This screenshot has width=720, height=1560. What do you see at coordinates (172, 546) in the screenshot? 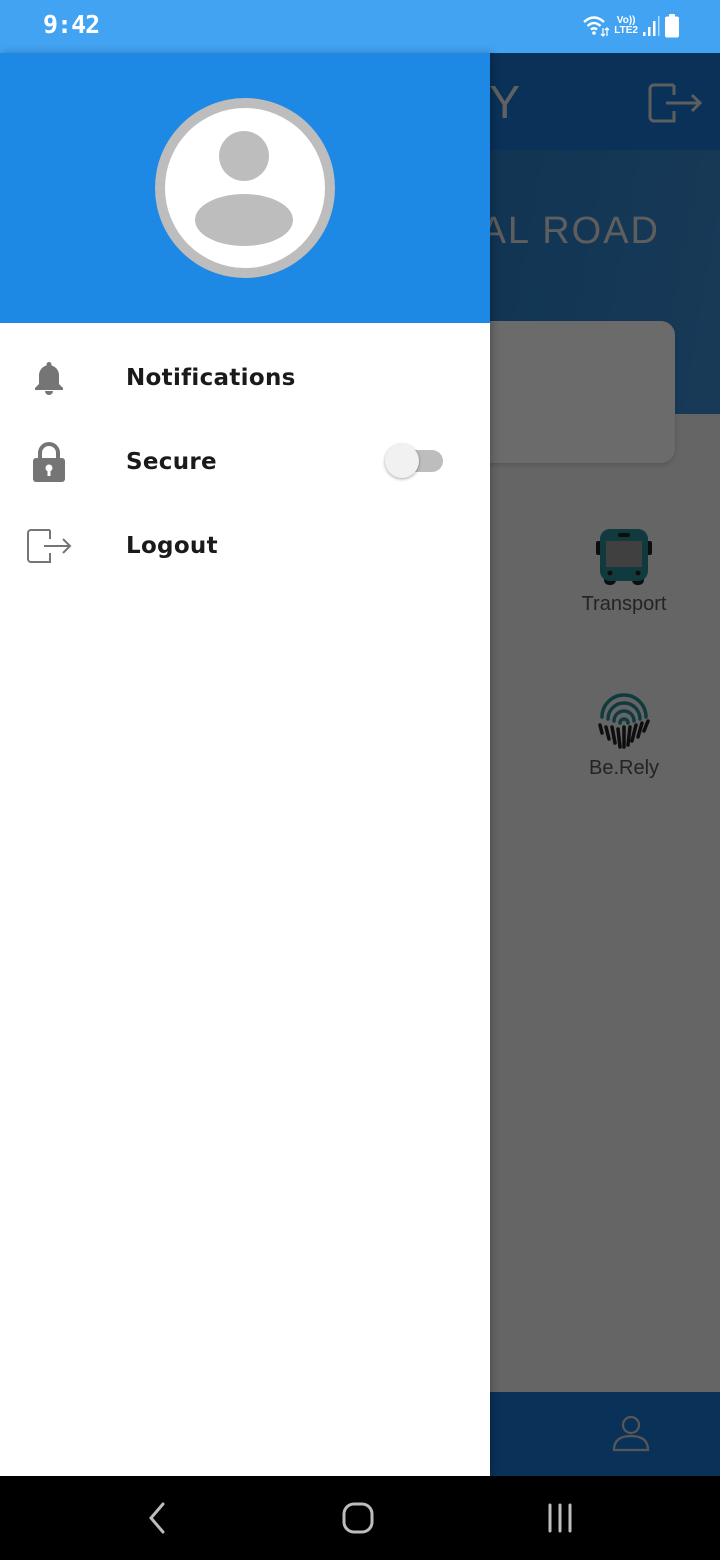
I see `menu-label-logout: Logout` at bounding box center [172, 546].